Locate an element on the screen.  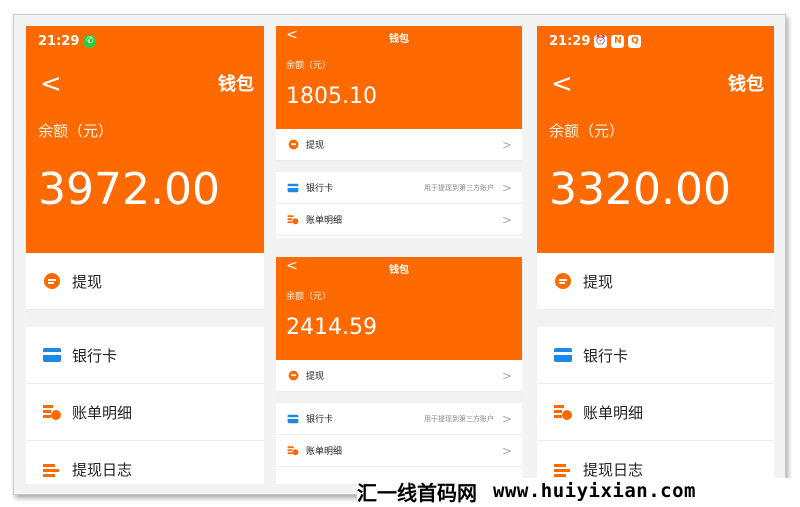
withdraw-log-row: 提现日志 is located at coordinates (145, 462).